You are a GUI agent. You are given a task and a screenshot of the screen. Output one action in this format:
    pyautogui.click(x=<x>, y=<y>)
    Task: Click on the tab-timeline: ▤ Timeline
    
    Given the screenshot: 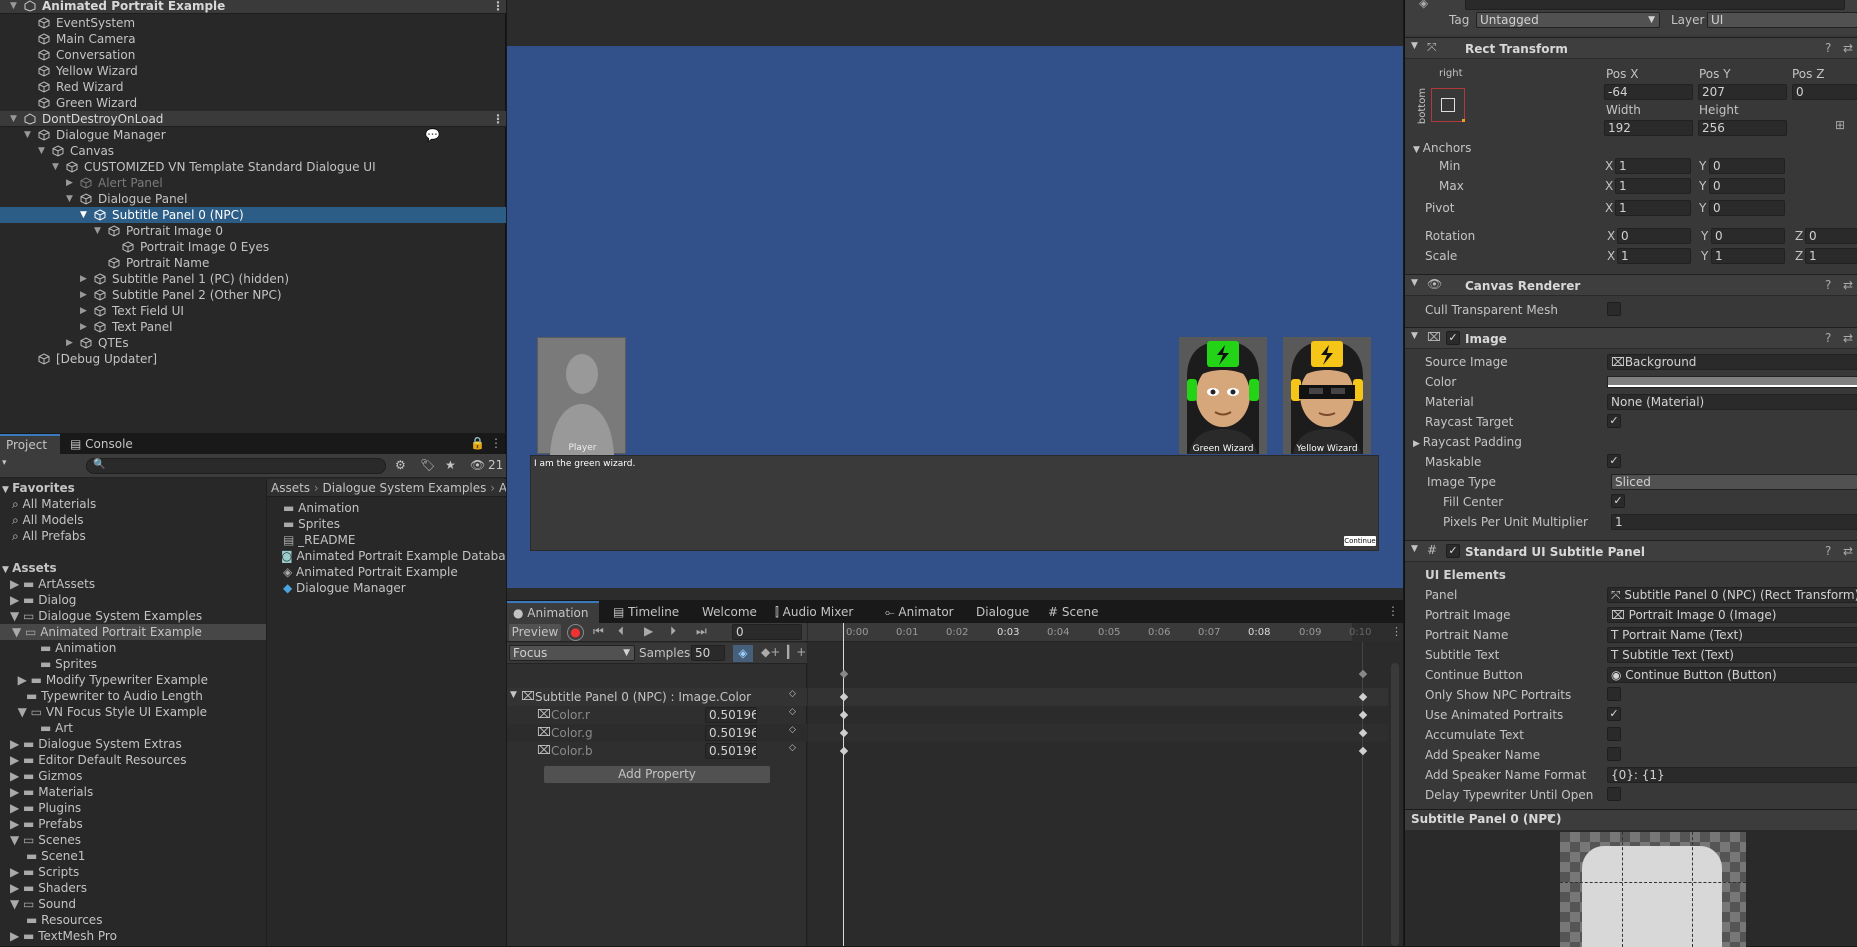 What is the action you would take?
    pyautogui.click(x=646, y=612)
    